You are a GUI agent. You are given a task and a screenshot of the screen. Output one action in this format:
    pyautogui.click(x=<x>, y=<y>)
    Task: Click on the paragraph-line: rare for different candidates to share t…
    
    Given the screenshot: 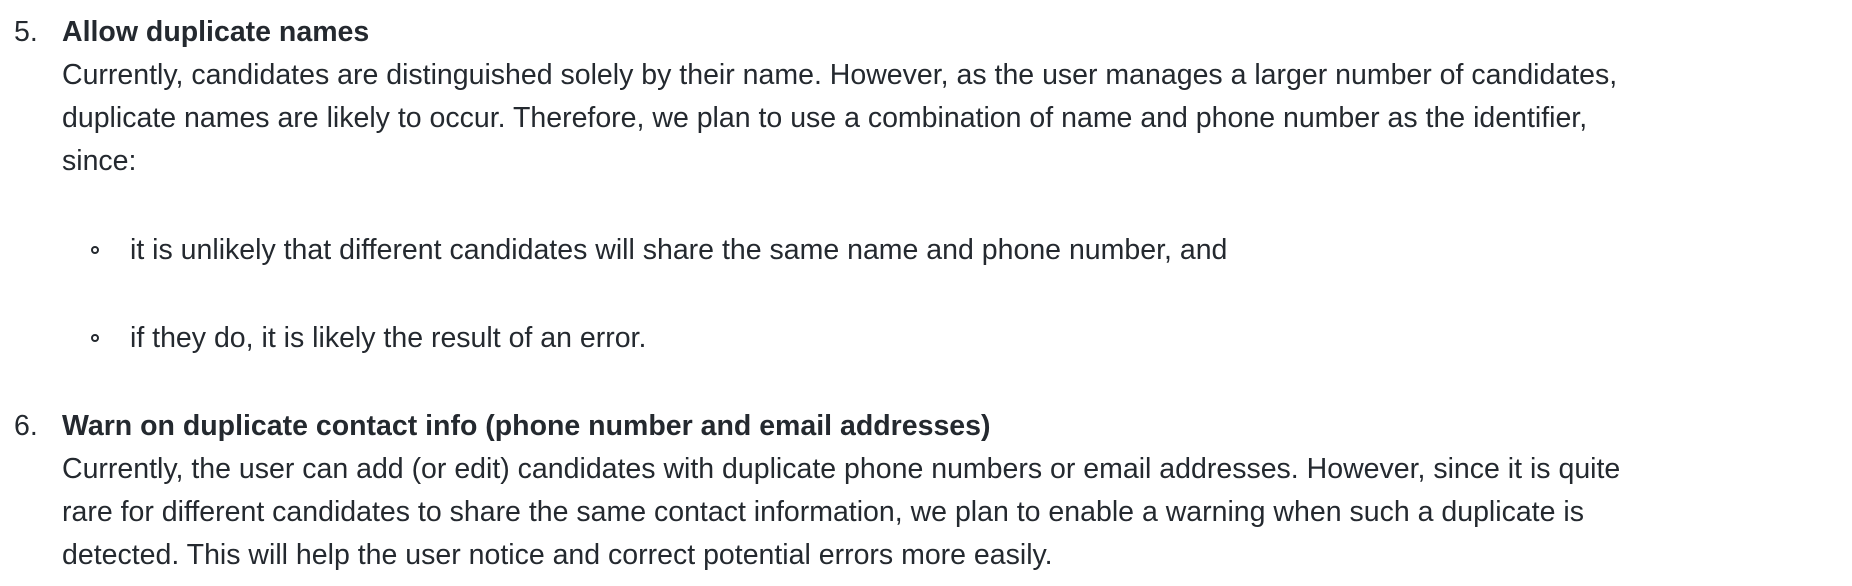 What is the action you would take?
    pyautogui.click(x=823, y=512)
    